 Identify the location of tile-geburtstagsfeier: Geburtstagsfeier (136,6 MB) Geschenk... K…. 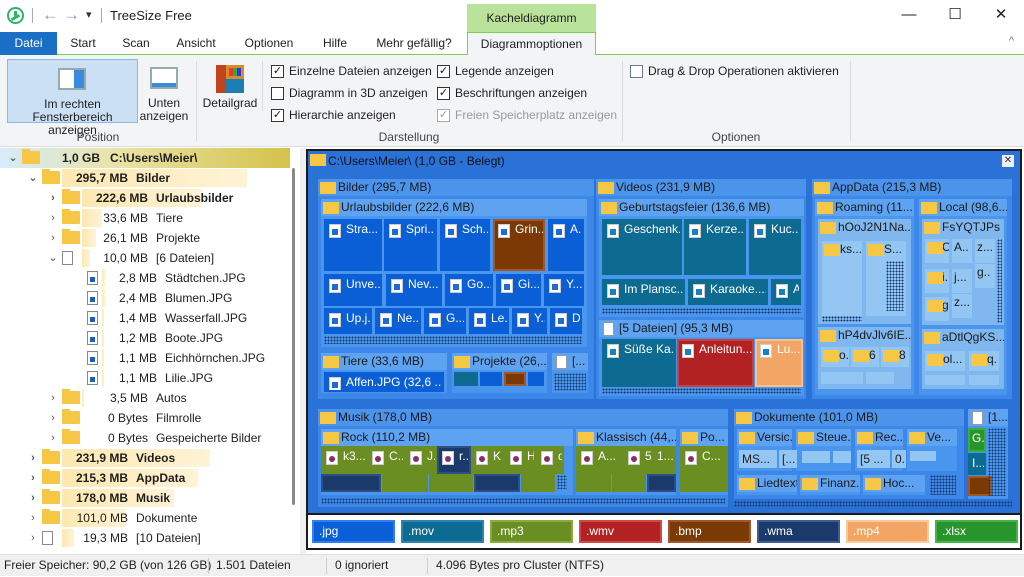
(701, 258).